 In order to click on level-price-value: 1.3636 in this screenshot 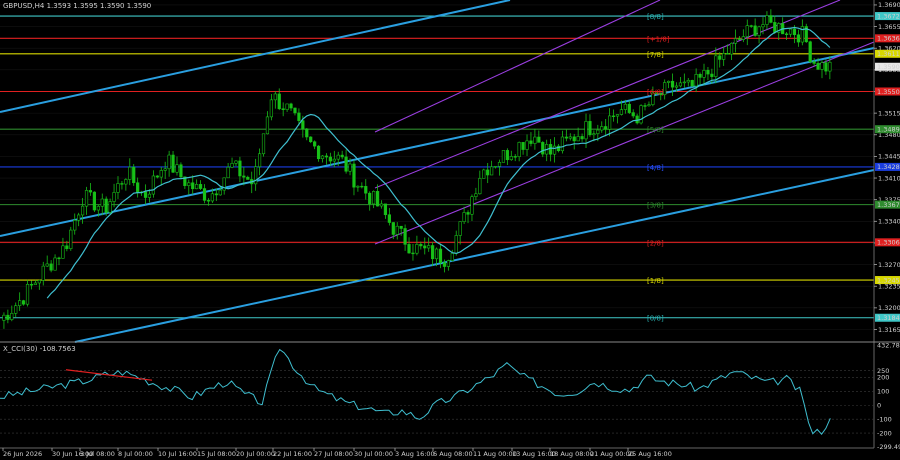, I will do `click(888, 39)`.